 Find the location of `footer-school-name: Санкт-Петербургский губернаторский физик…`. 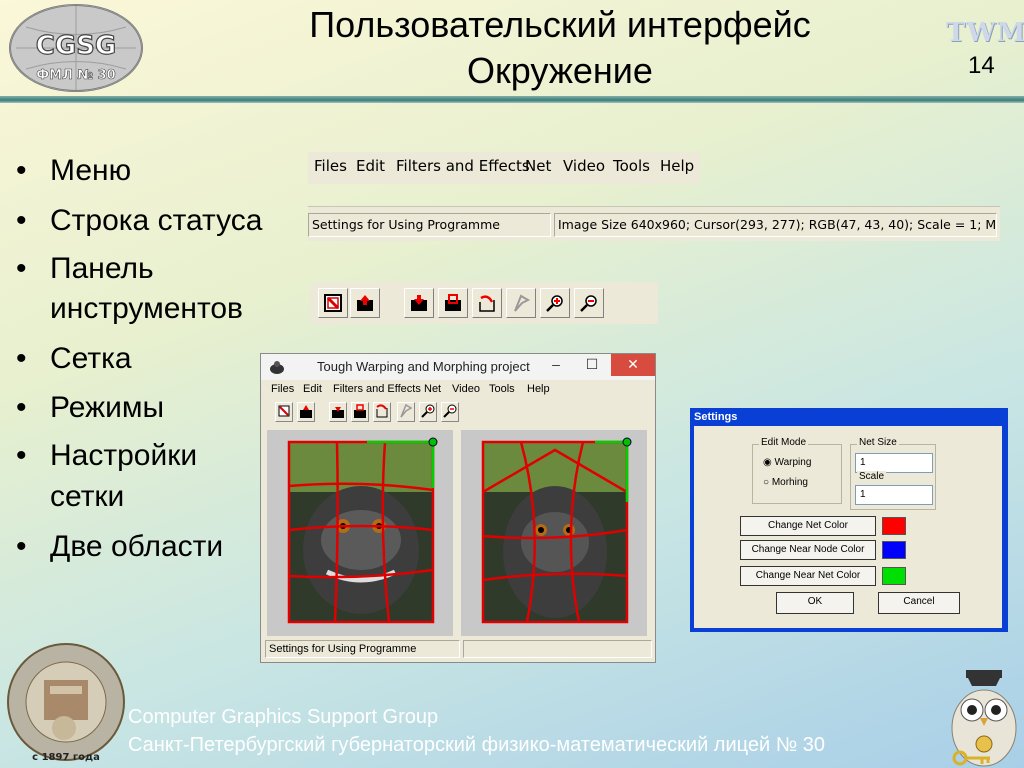

footer-school-name: Санкт-Петербургский губернаторский физик… is located at coordinates (476, 745).